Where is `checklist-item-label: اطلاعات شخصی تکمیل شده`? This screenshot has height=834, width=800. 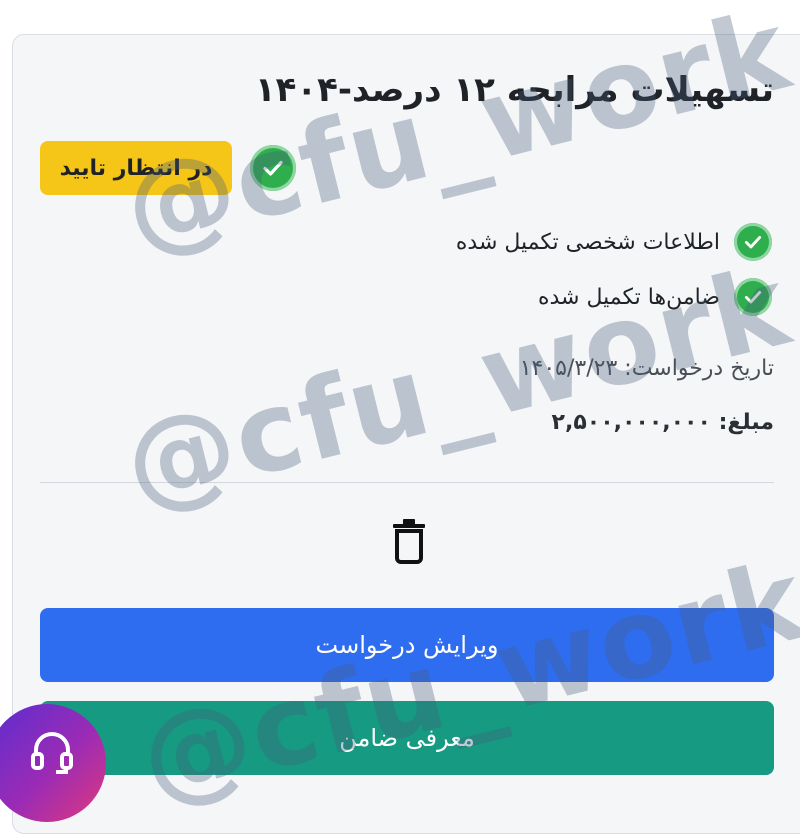
checklist-item-label: اطلاعات شخصی تکمیل شده is located at coordinates (587, 242).